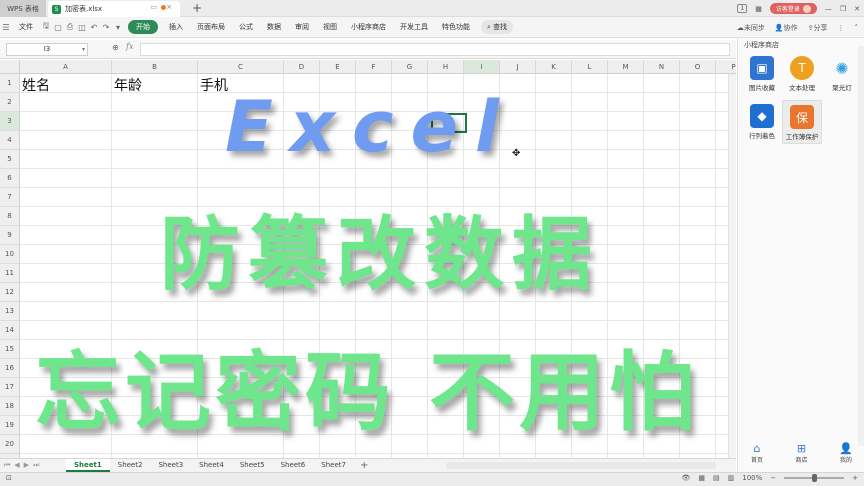 The image size is (864, 486). What do you see at coordinates (302, 67) in the screenshot?
I see `column-header-D: D` at bounding box center [302, 67].